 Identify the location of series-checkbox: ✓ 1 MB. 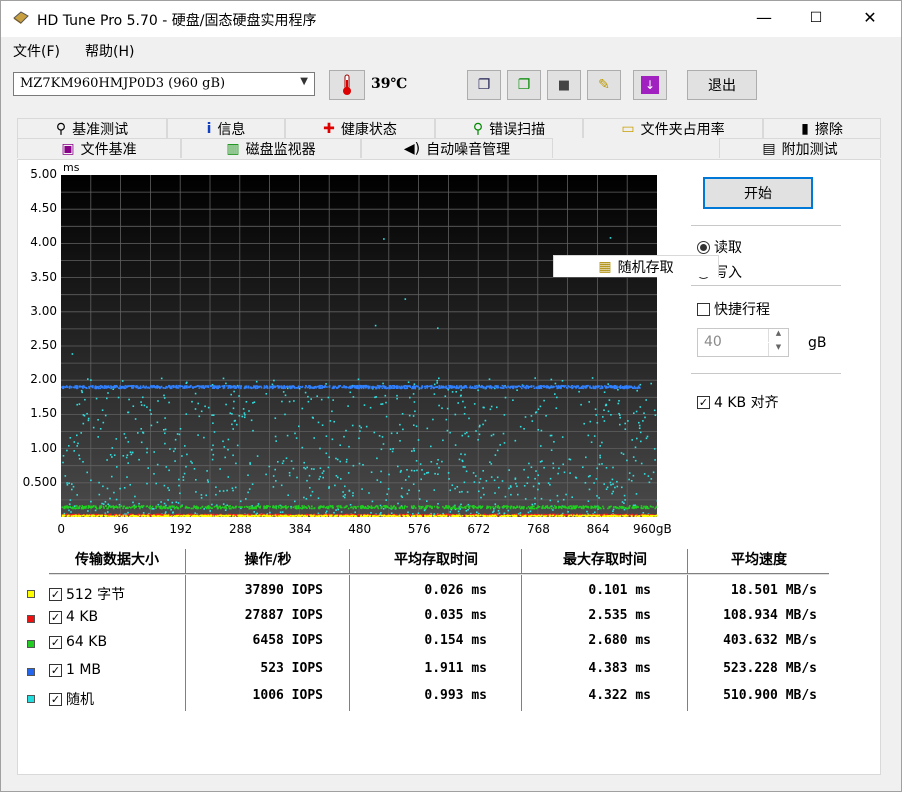
(75, 670).